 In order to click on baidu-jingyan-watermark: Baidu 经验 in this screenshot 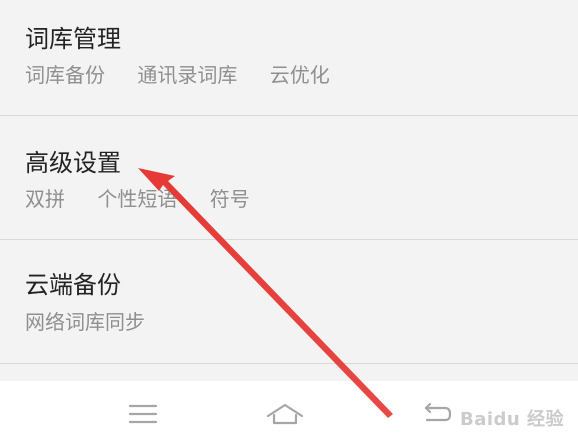, I will do `click(511, 419)`.